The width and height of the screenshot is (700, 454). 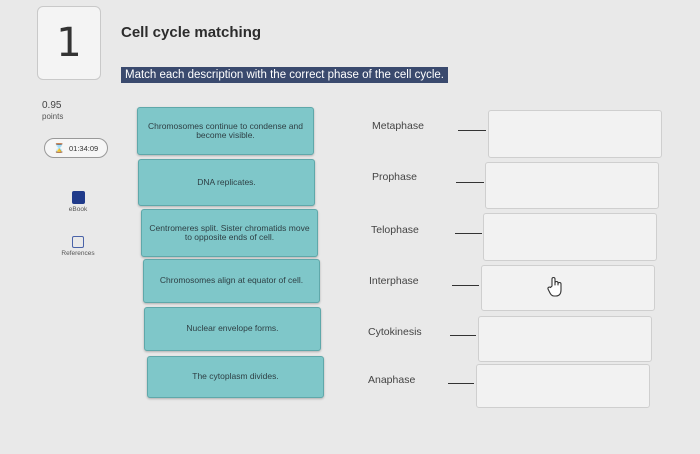 What do you see at coordinates (78, 209) in the screenshot?
I see `ebook-label: eBook` at bounding box center [78, 209].